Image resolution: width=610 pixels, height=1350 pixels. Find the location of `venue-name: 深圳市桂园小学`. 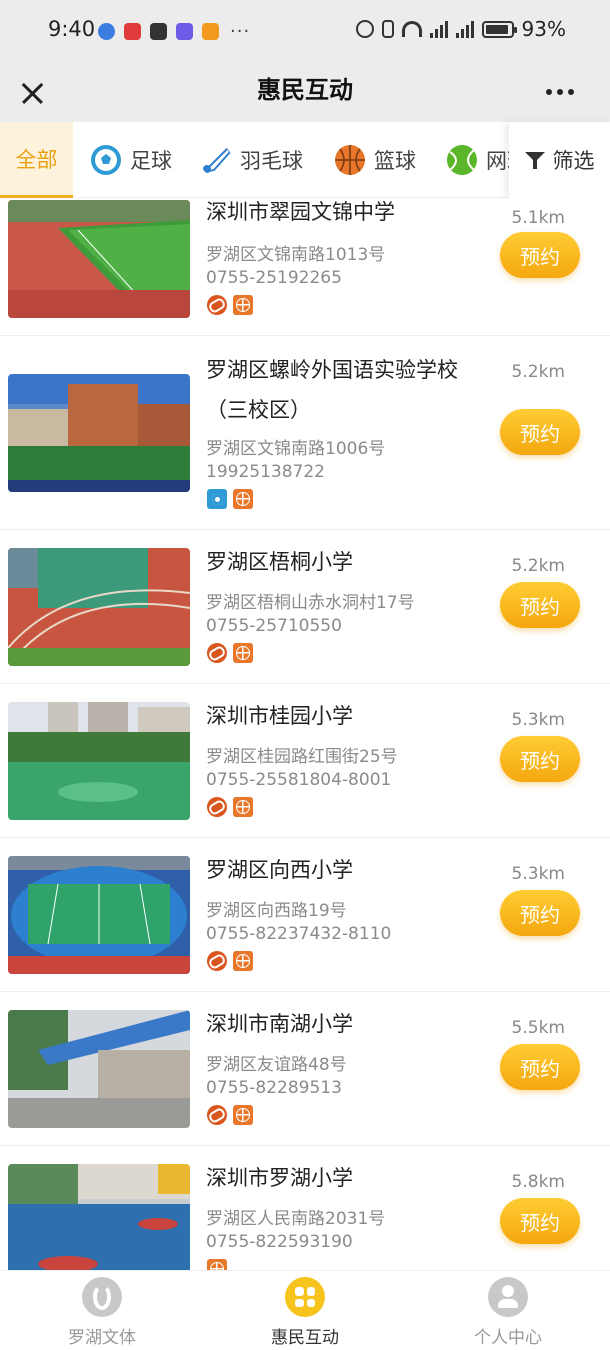

venue-name: 深圳市桂园小学 is located at coordinates (279, 716).